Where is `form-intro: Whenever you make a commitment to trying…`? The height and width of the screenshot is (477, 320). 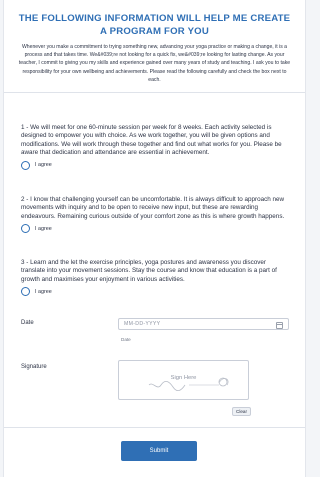 form-intro: Whenever you make a commitment to trying… is located at coordinates (154, 63).